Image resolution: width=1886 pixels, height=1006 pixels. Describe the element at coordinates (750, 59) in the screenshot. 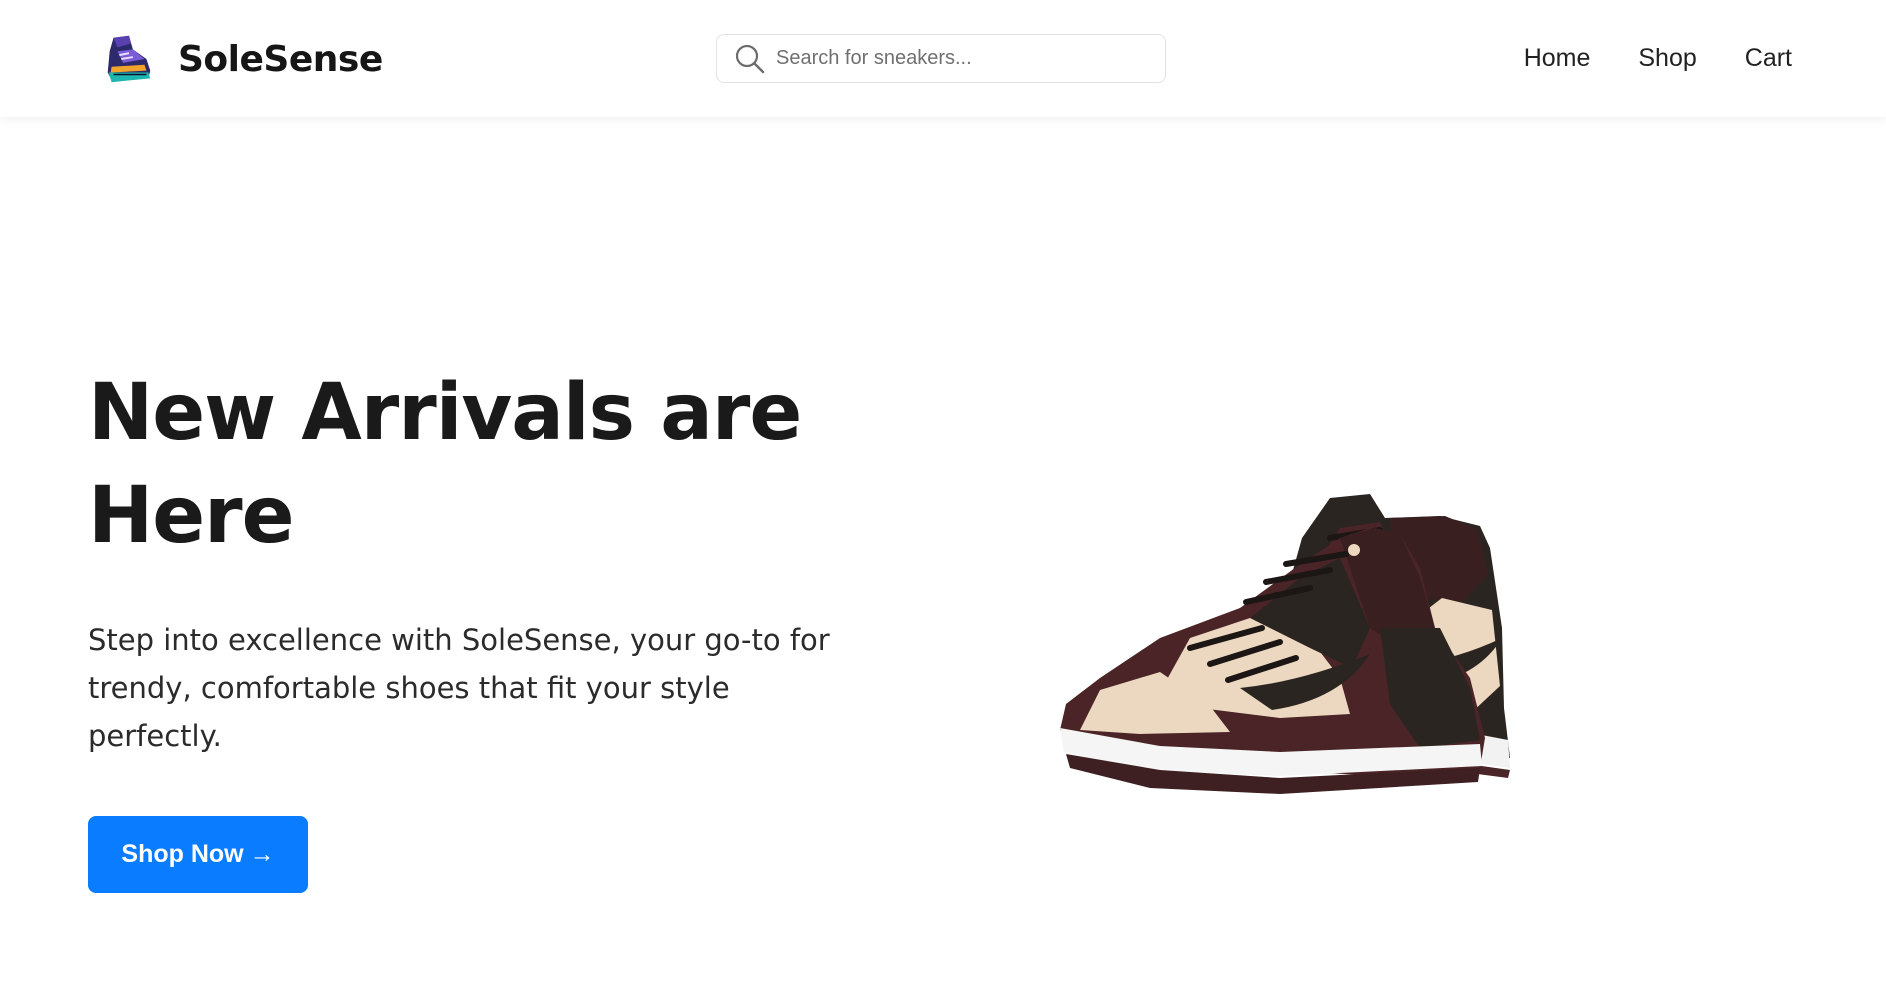

I see `search-icon` at that location.